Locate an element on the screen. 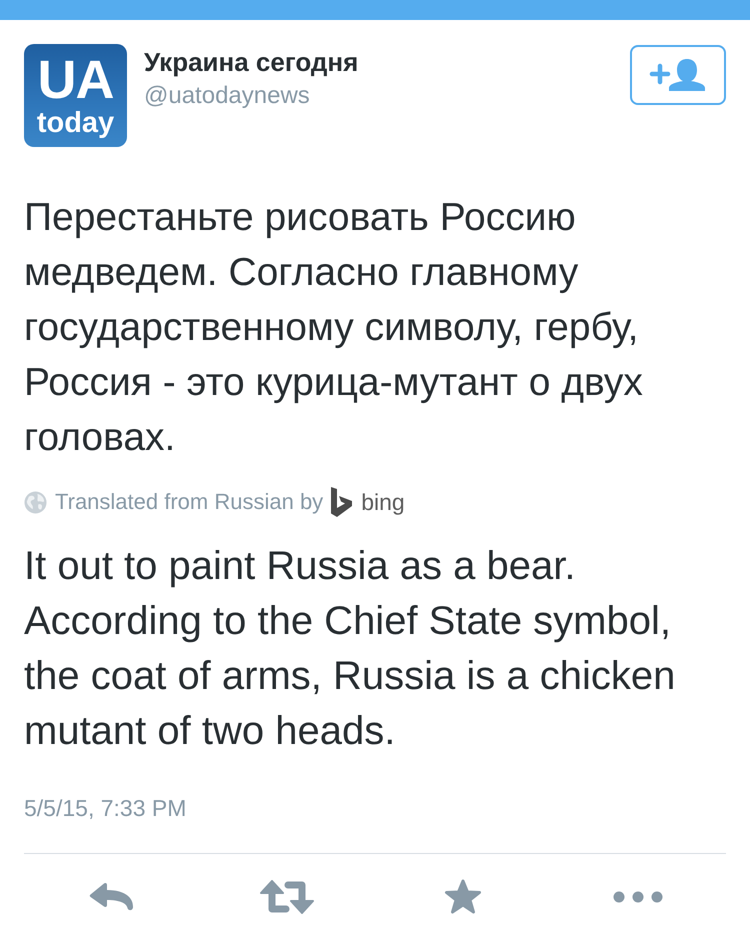  star-icon is located at coordinates (463, 896).